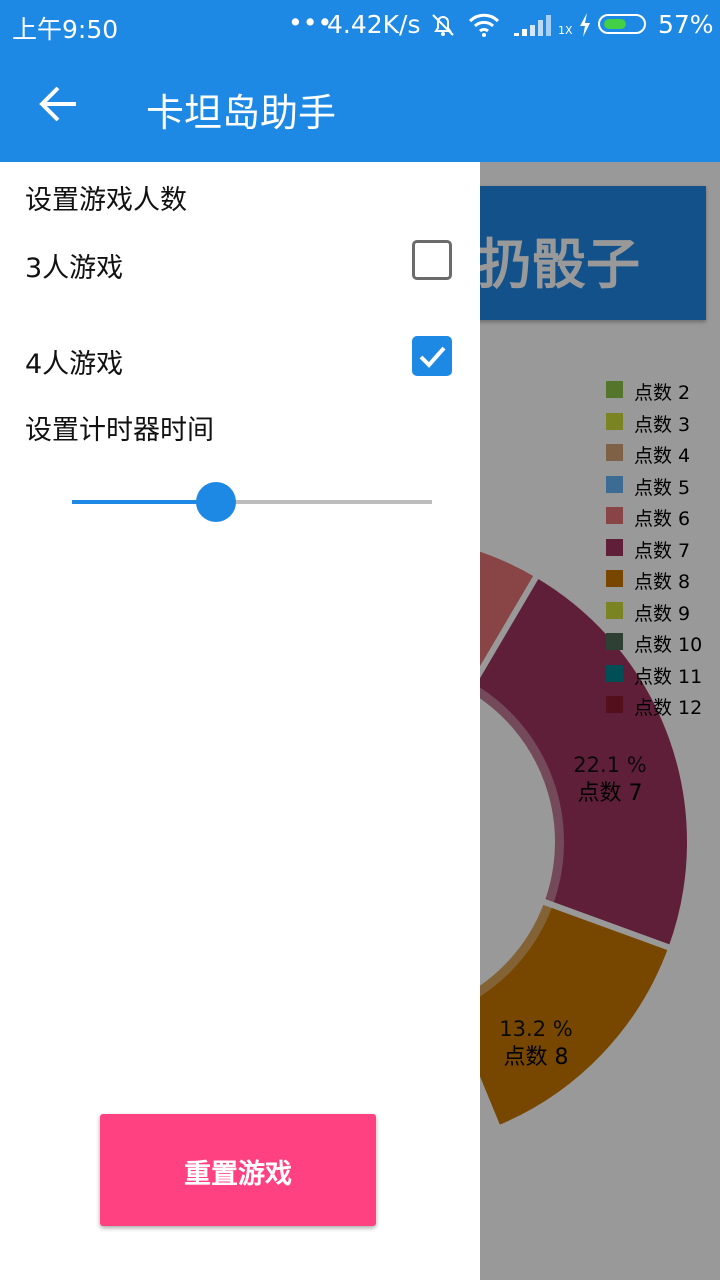  Describe the element at coordinates (58, 104) in the screenshot. I see `arrow-back-icon` at that location.